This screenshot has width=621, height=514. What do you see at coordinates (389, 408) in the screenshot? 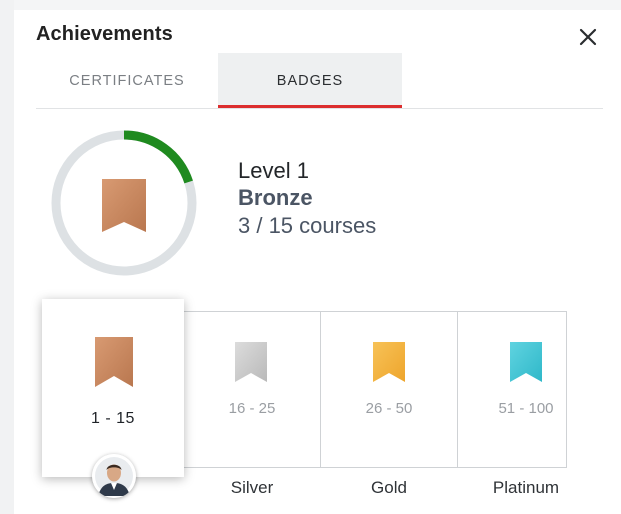
I see `badge-range: 26 - 50` at bounding box center [389, 408].